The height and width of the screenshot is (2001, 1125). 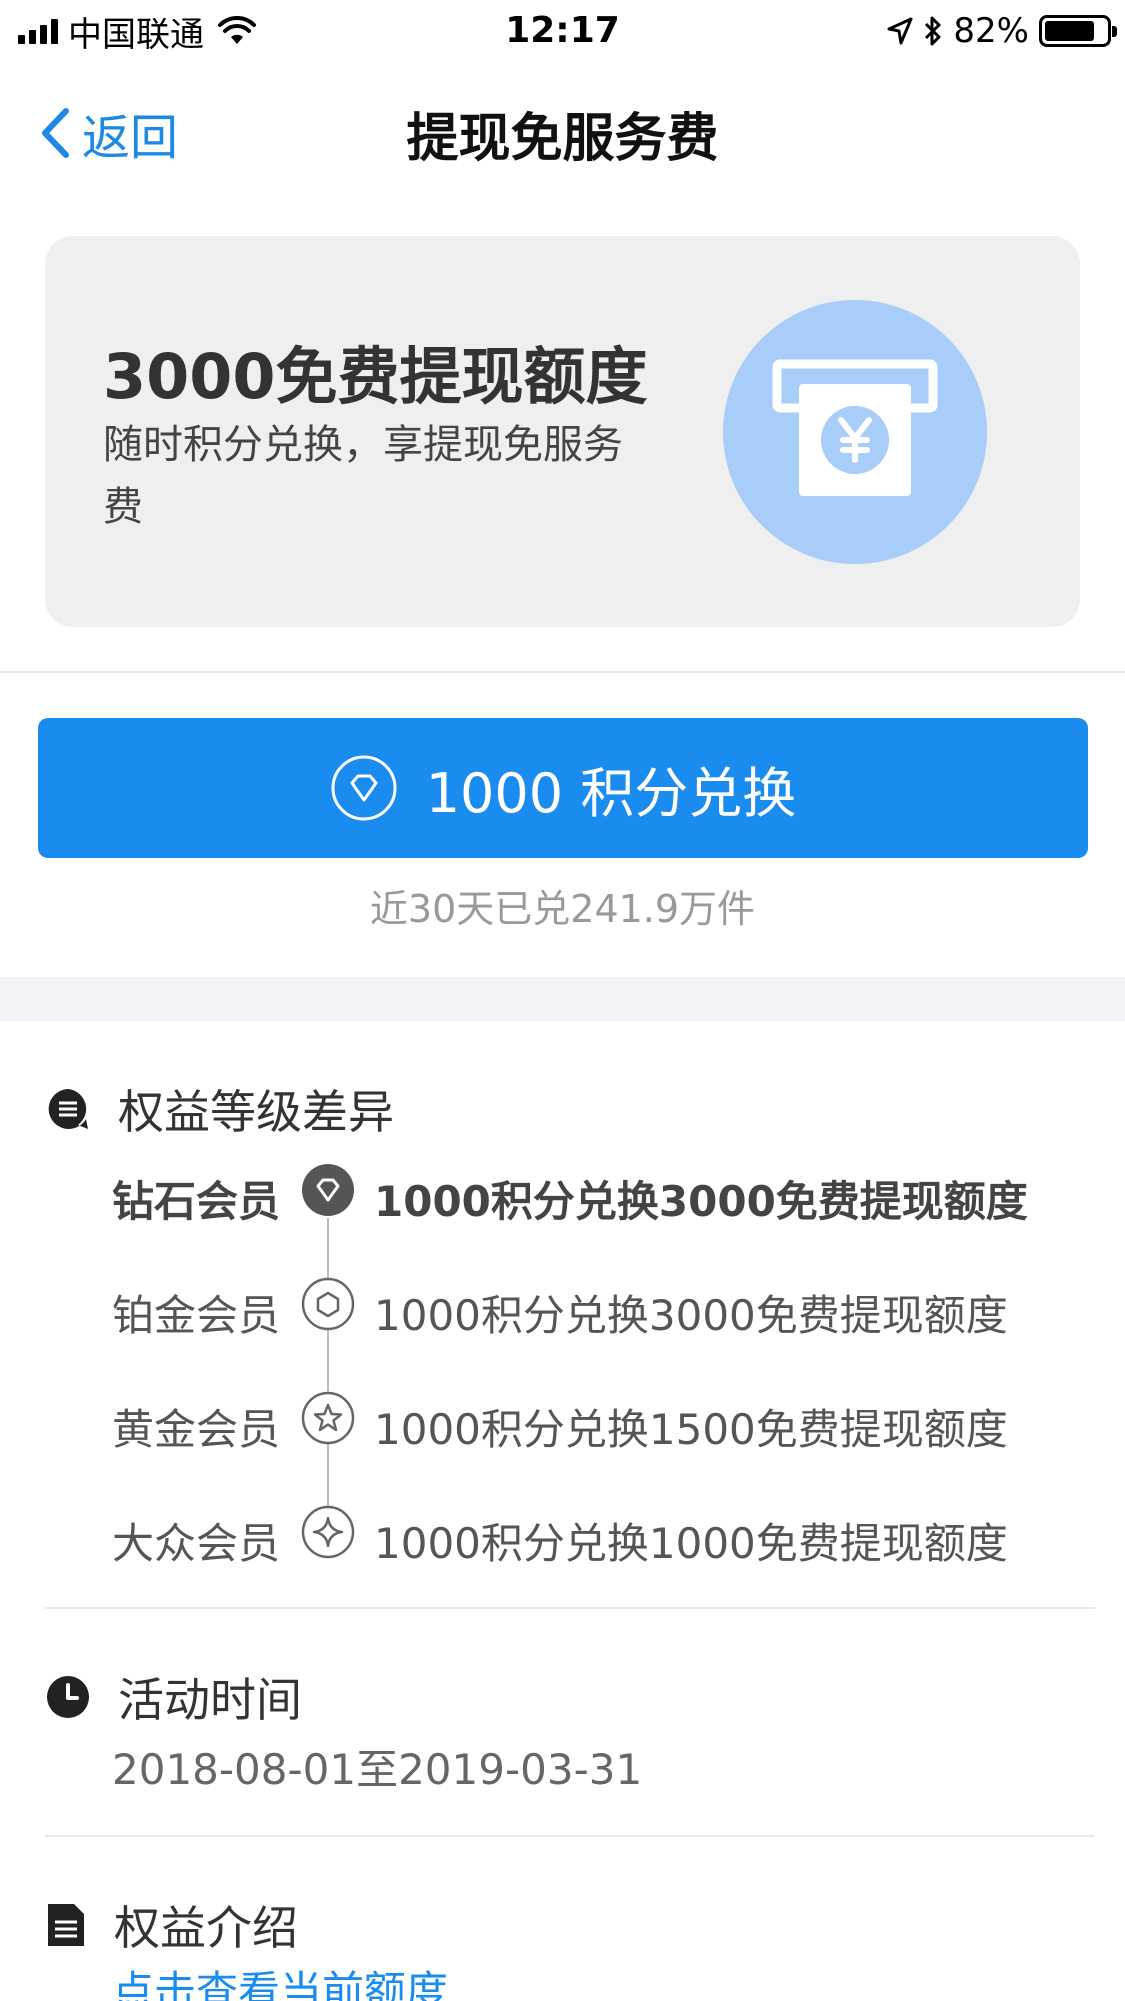 I want to click on intro-section-header: 权益介绍, so click(x=172, y=1925).